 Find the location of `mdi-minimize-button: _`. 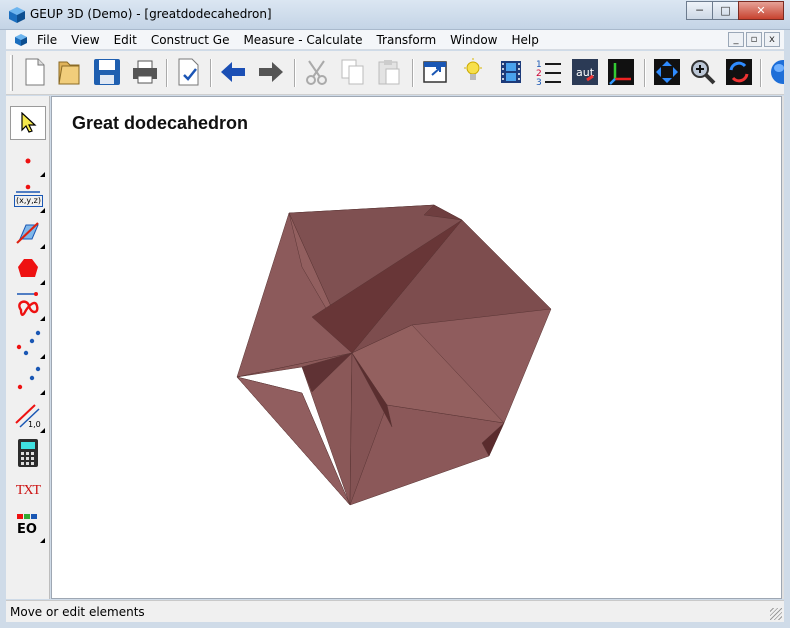

mdi-minimize-button: _ is located at coordinates (736, 39).